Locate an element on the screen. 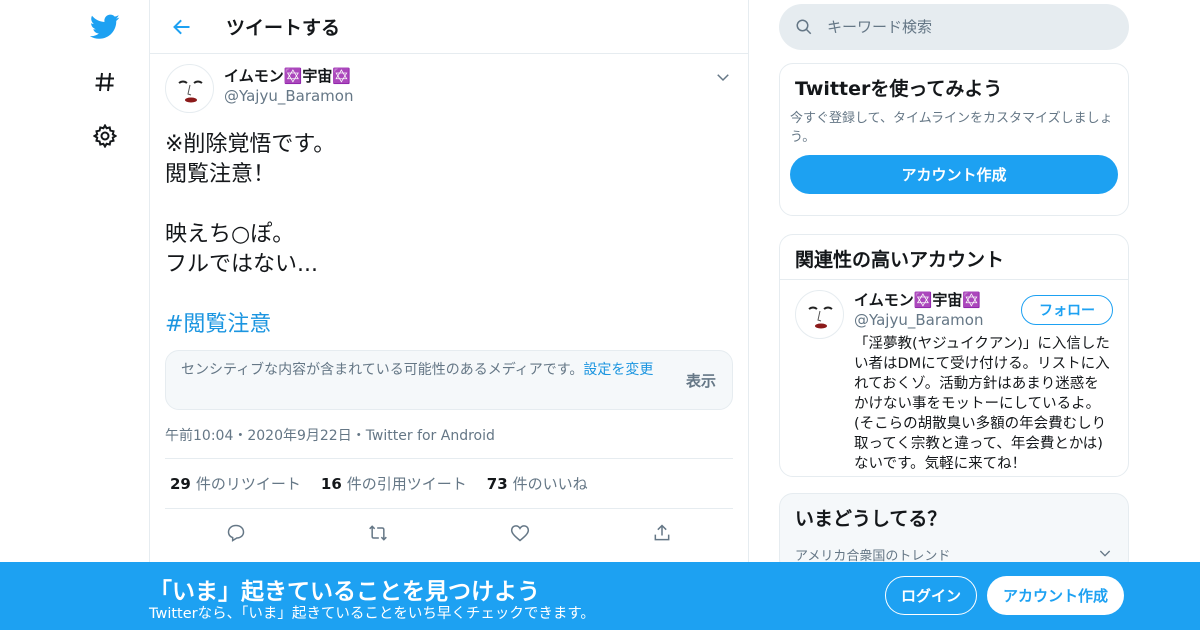 The height and width of the screenshot is (630, 1200). stat-label: 件の引用ツイート is located at coordinates (406, 484).